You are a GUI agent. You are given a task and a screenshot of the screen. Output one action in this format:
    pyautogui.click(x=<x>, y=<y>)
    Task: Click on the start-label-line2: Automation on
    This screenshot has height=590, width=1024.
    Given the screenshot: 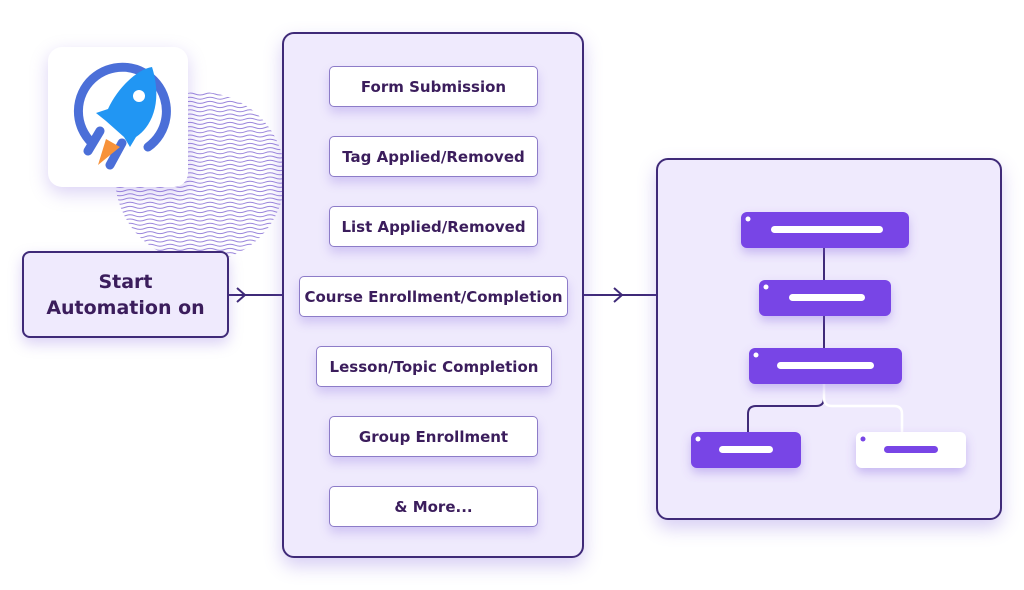 What is the action you would take?
    pyautogui.click(x=125, y=307)
    